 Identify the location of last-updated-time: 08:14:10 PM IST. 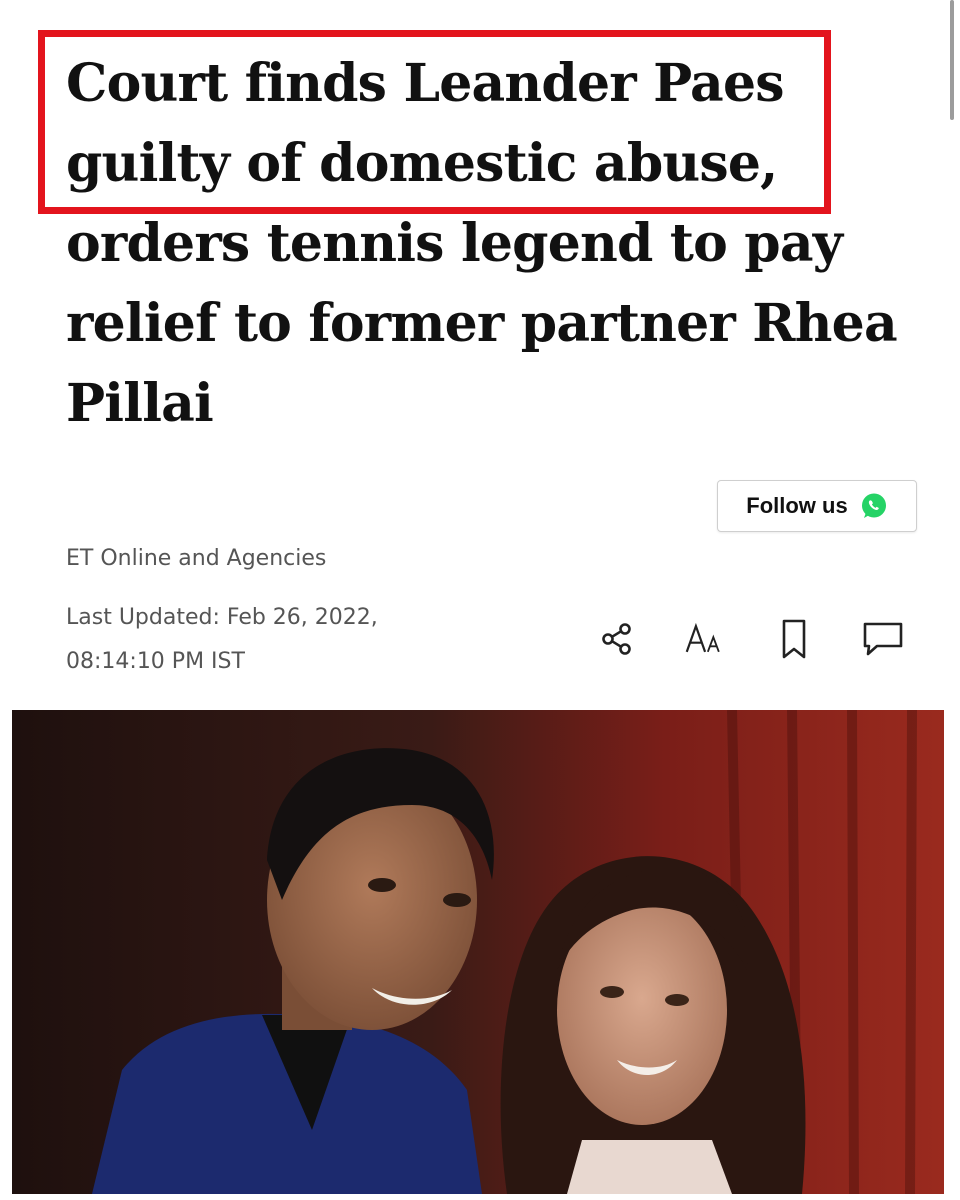
(155, 661).